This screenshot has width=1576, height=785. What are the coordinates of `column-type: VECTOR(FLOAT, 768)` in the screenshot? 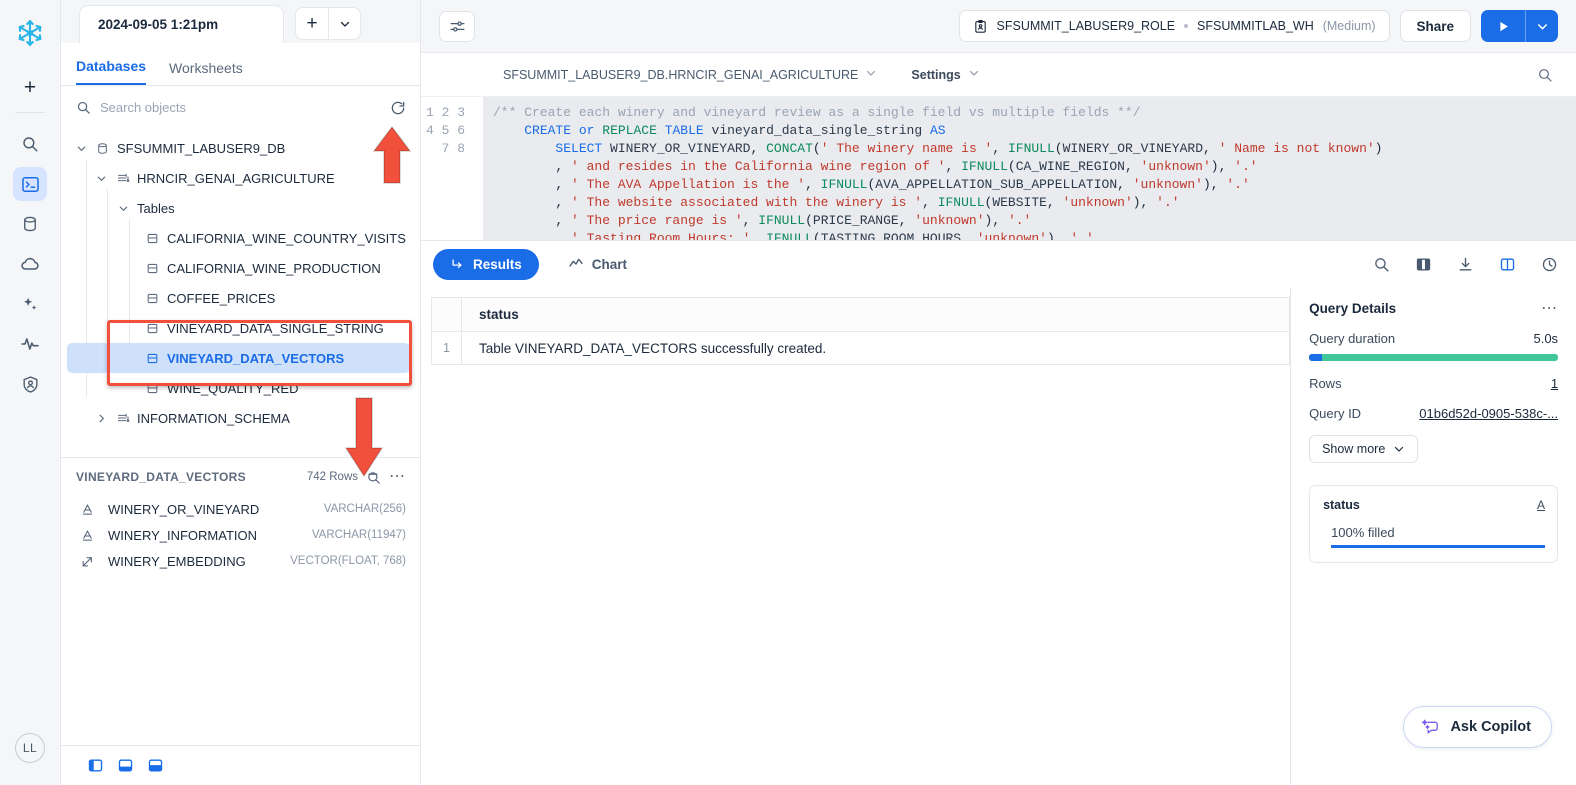 It's located at (348, 561).